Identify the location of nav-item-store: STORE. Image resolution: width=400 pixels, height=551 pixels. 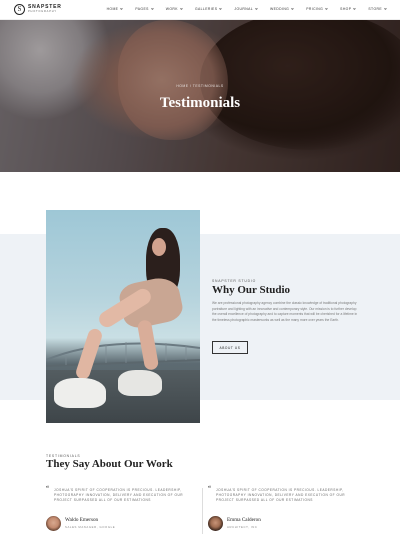
(377, 9).